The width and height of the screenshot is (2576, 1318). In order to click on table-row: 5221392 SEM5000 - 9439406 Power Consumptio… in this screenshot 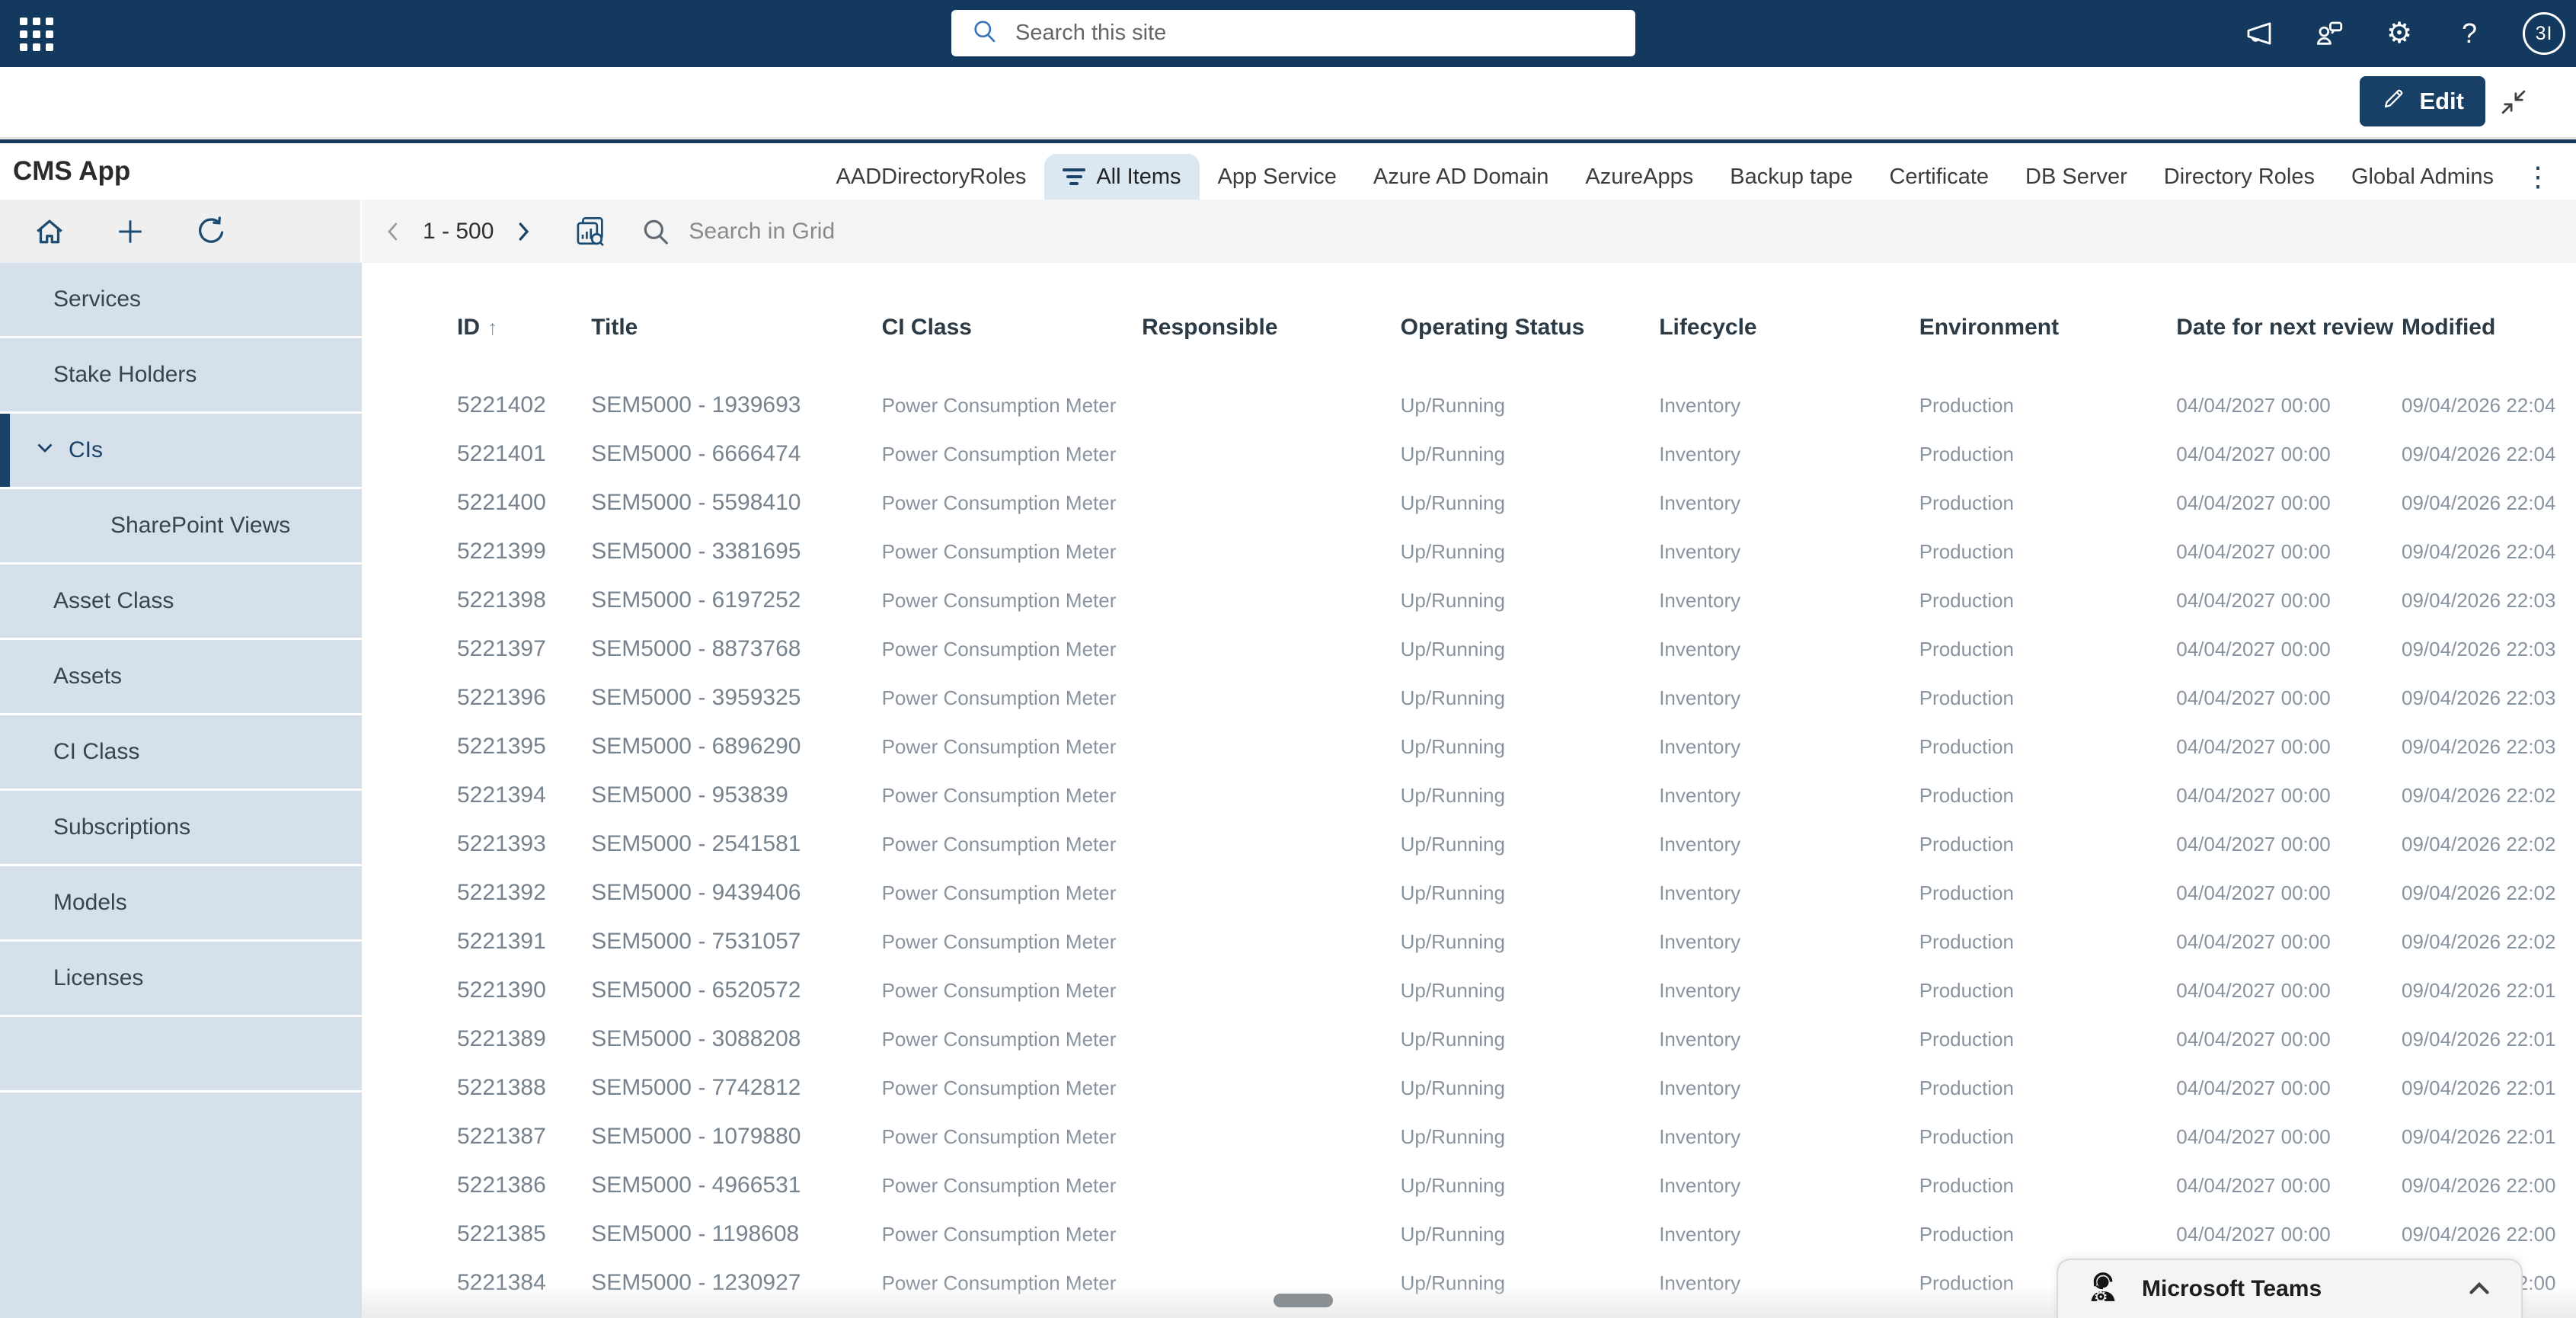, I will do `click(1469, 893)`.